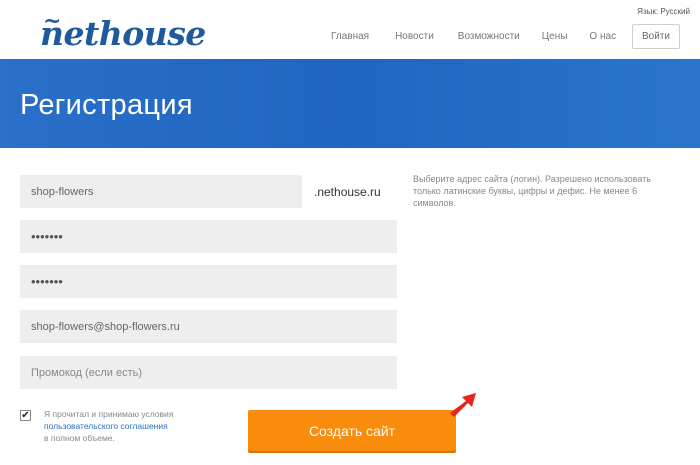 Image resolution: width=700 pixels, height=465 pixels. Describe the element at coordinates (62, 191) in the screenshot. I see `site-login-value: shop-flowers` at that location.